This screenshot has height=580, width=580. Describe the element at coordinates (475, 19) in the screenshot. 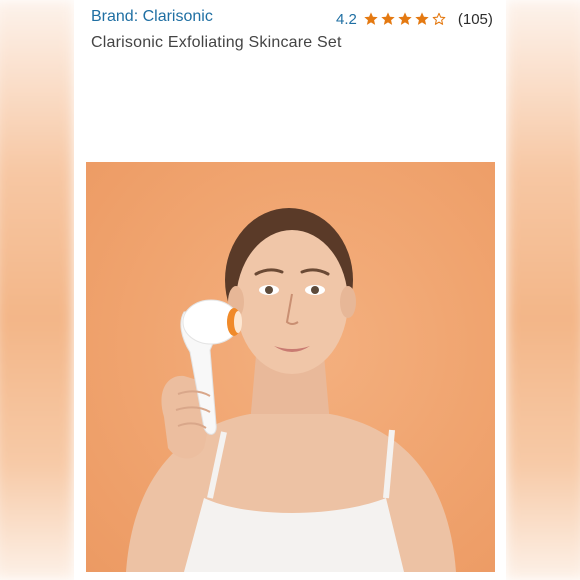

I see `review-count: (105)` at that location.